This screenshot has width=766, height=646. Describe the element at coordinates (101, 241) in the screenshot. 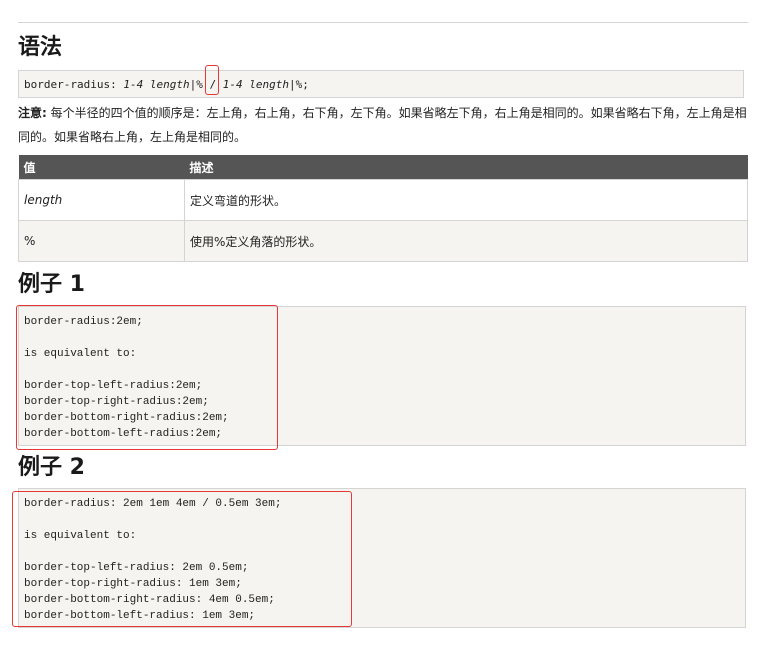

I see `table-cell-value: %` at that location.